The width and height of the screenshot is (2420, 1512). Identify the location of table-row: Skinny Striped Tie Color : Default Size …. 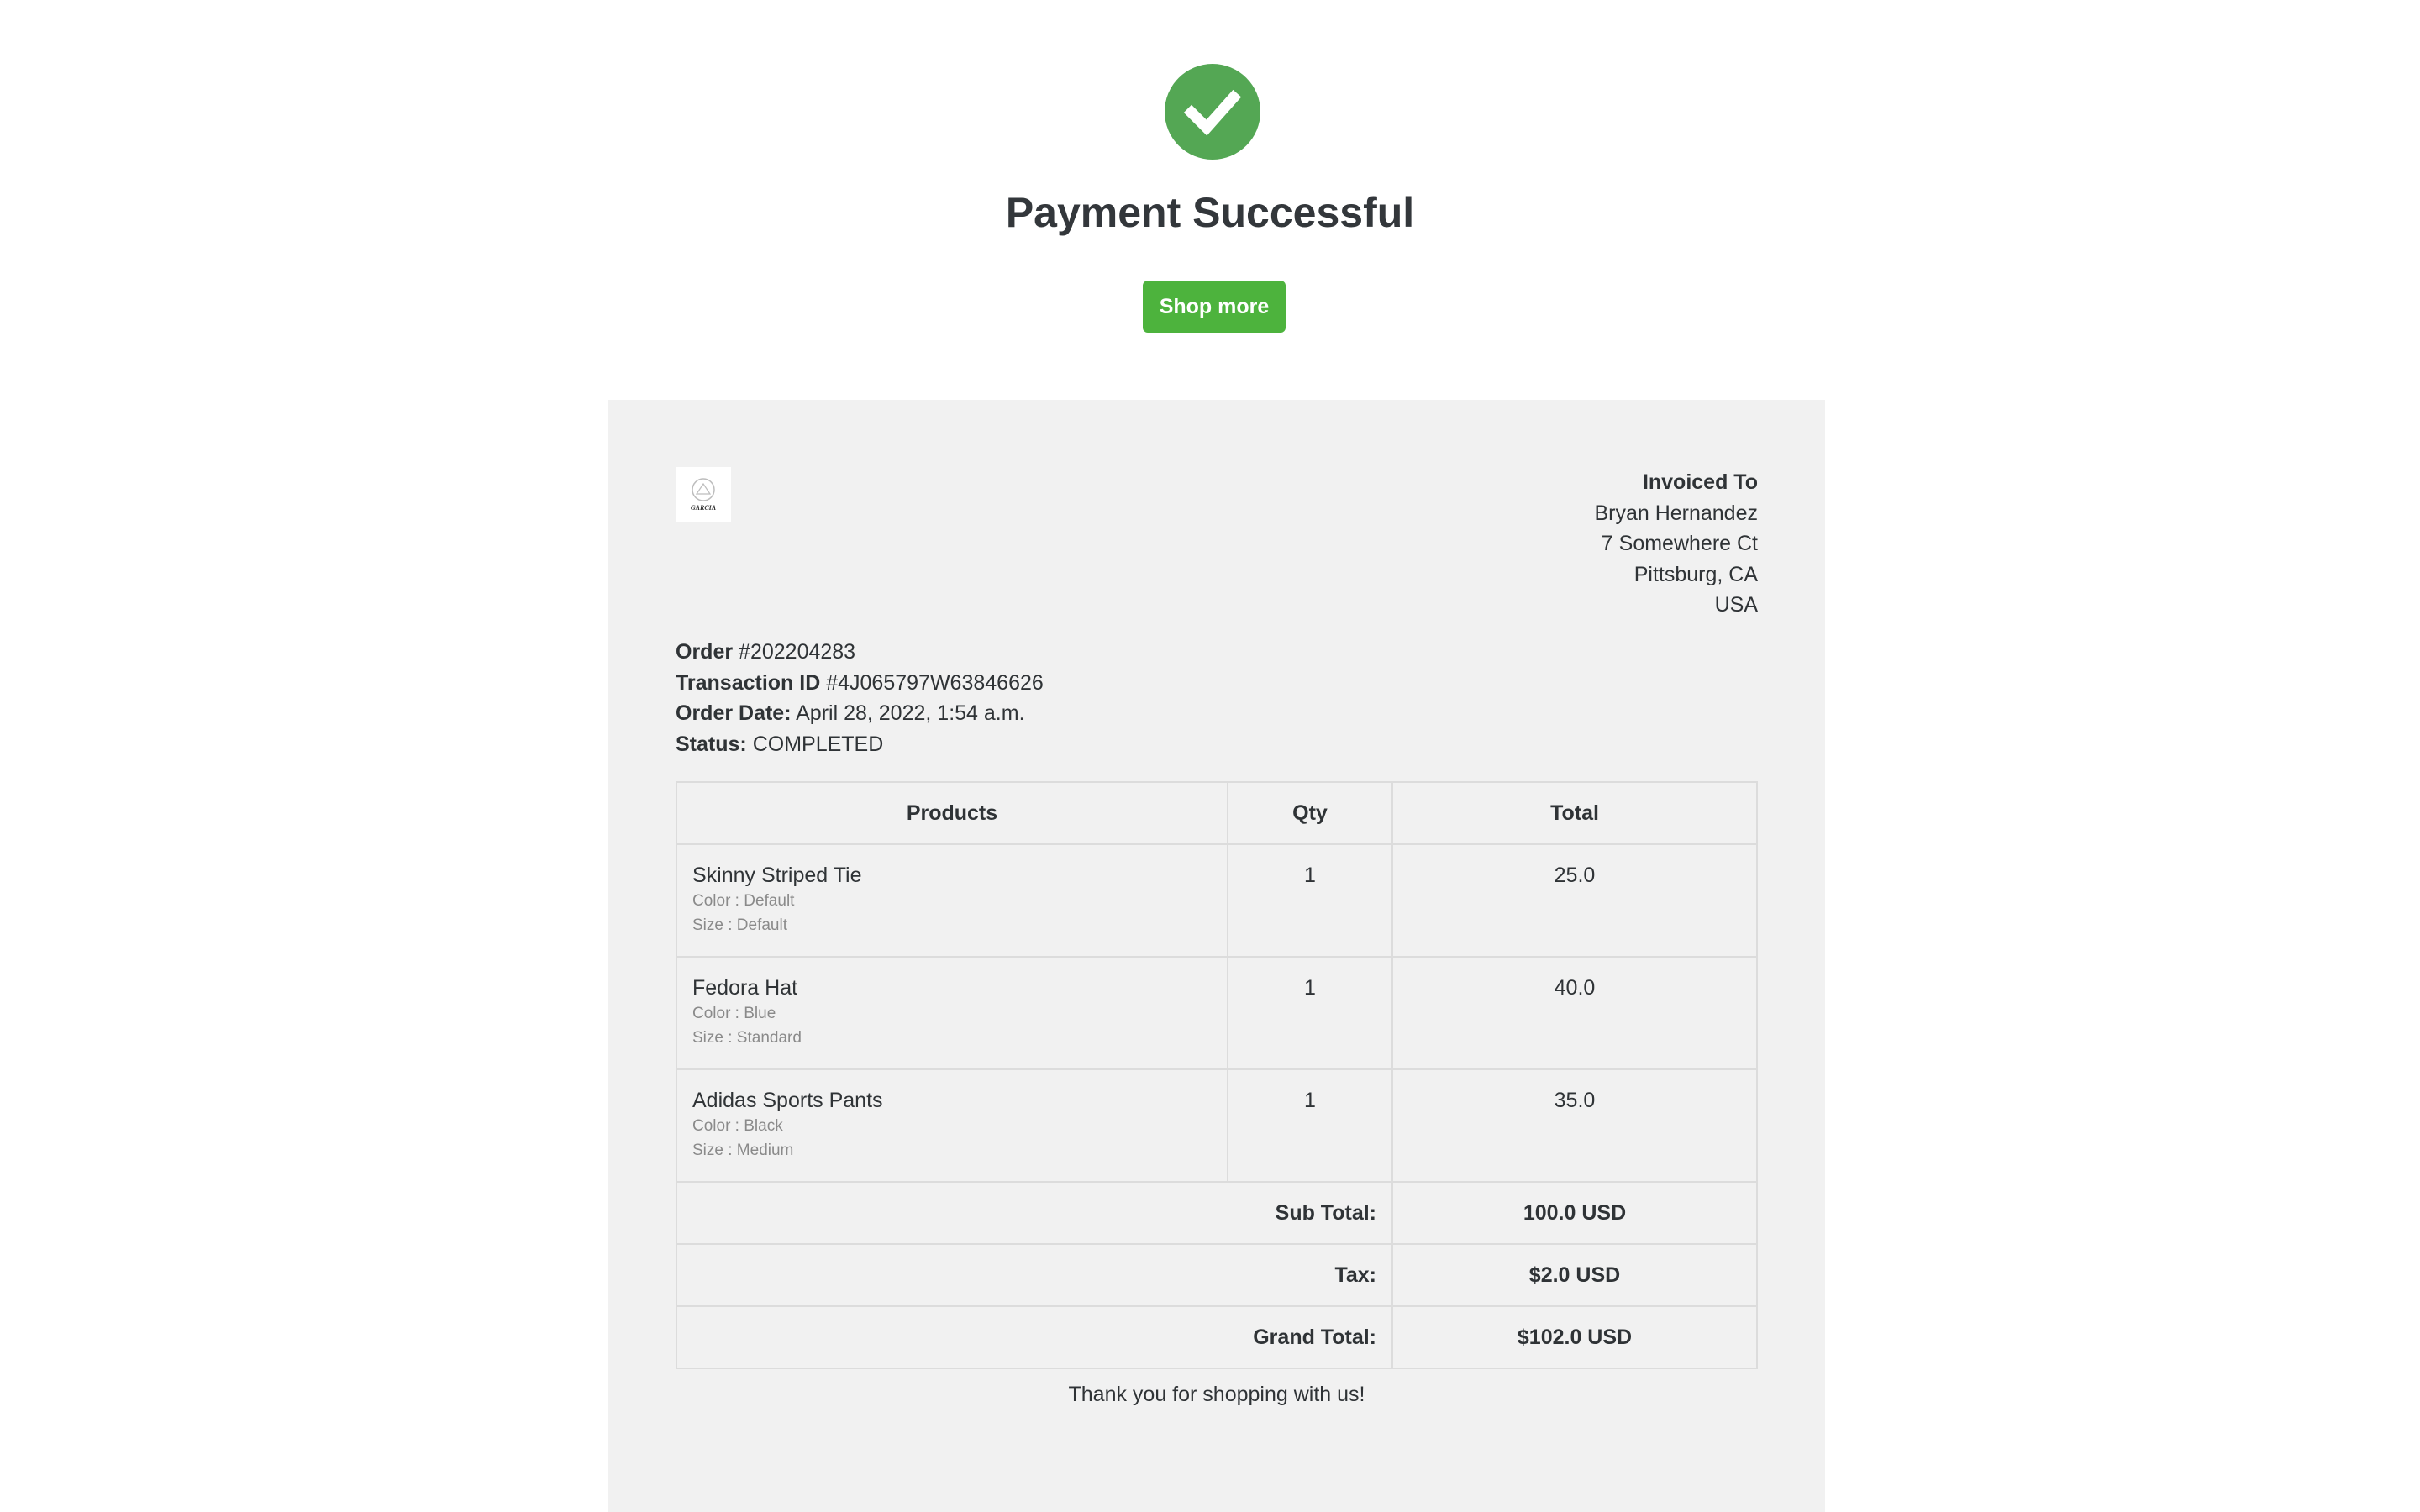
(1217, 900).